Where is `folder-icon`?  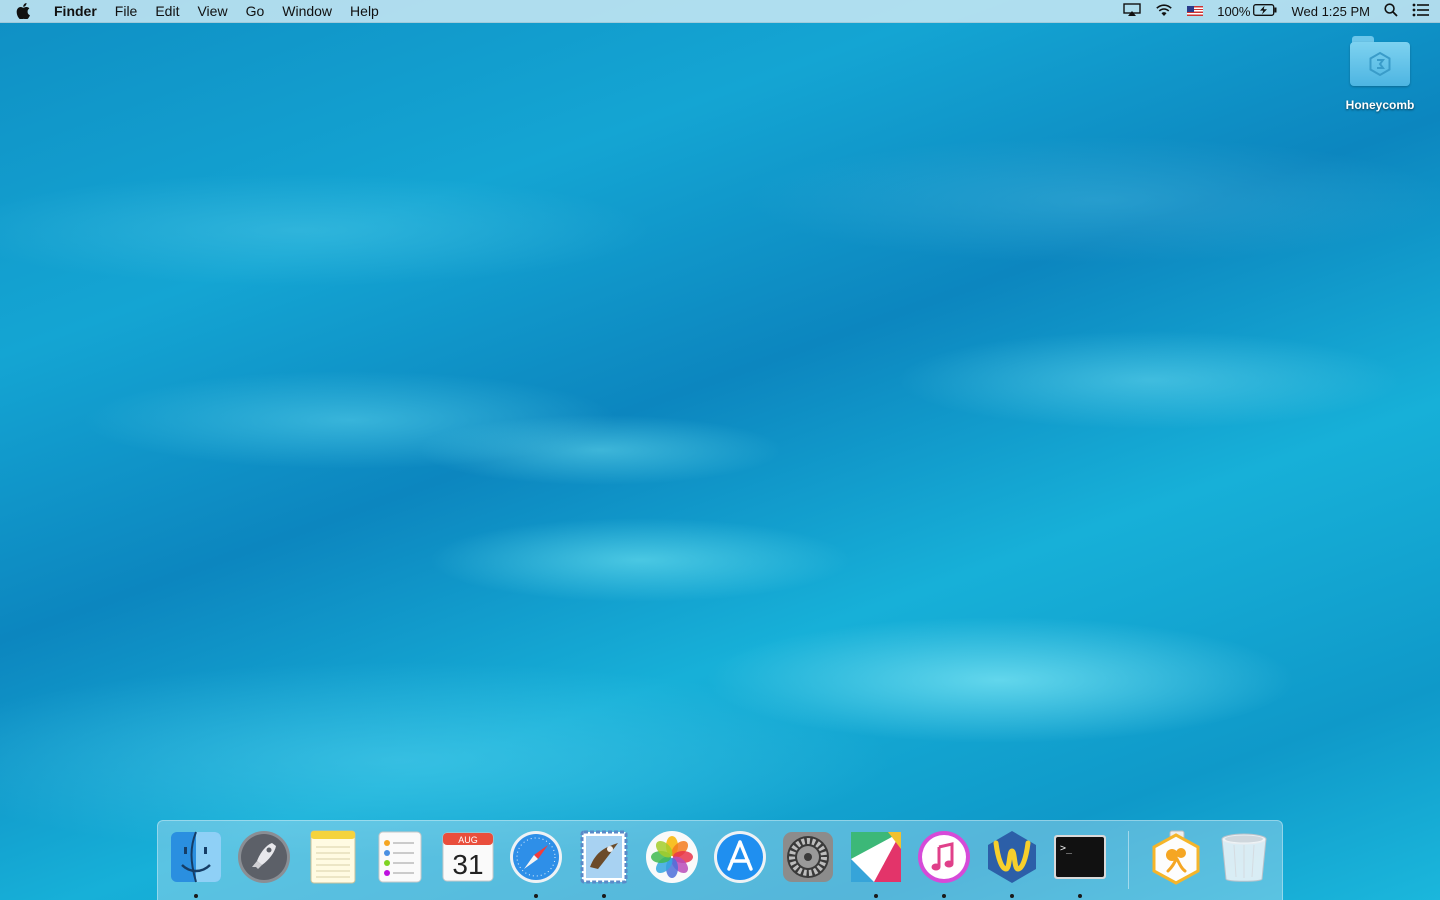 folder-icon is located at coordinates (1380, 61).